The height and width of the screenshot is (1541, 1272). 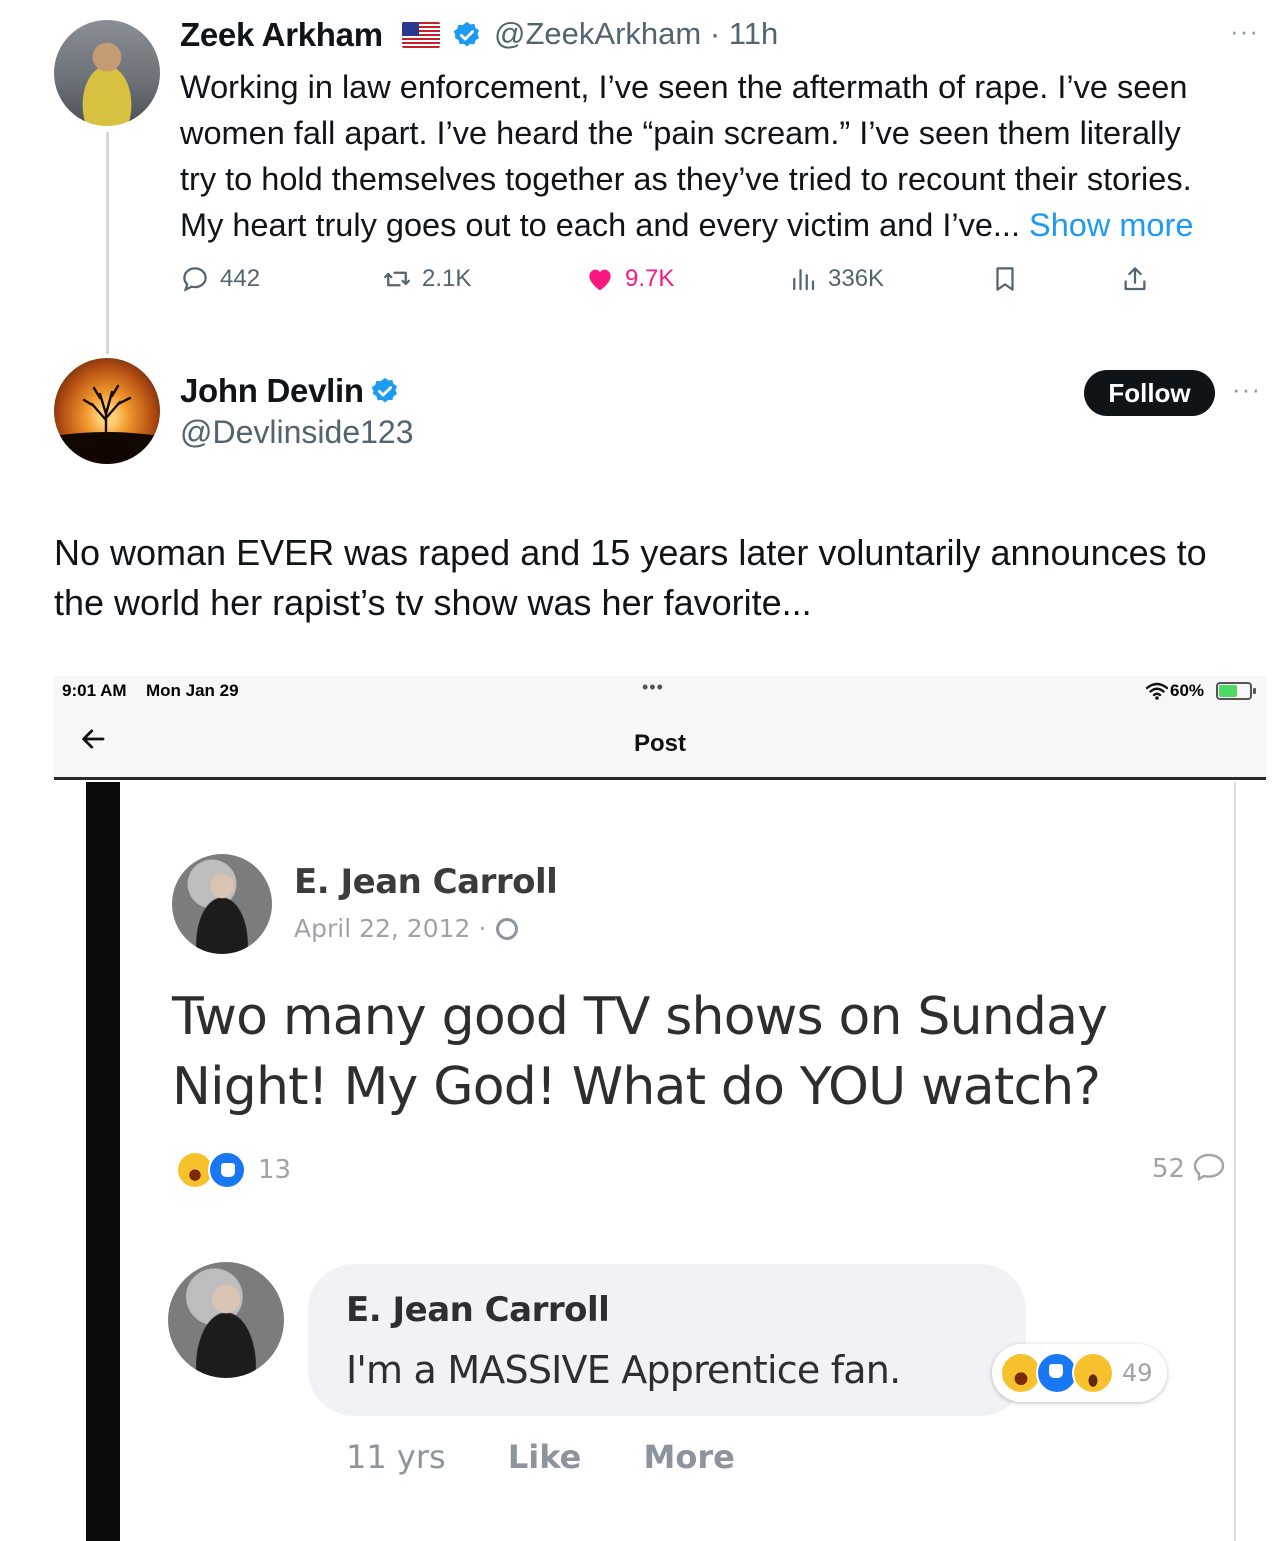 I want to click on battery-percentage: 60%, so click(x=1187, y=690).